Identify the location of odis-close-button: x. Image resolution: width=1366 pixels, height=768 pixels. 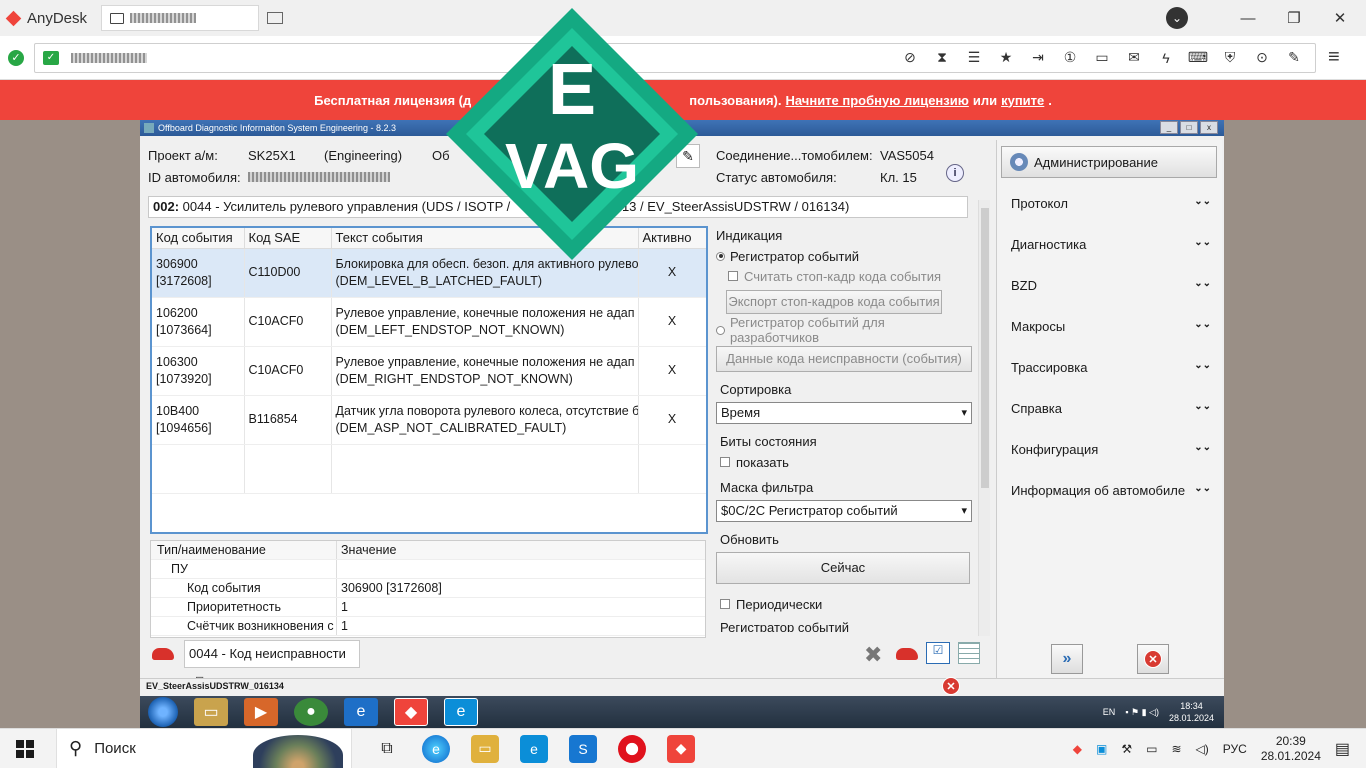
(1209, 127).